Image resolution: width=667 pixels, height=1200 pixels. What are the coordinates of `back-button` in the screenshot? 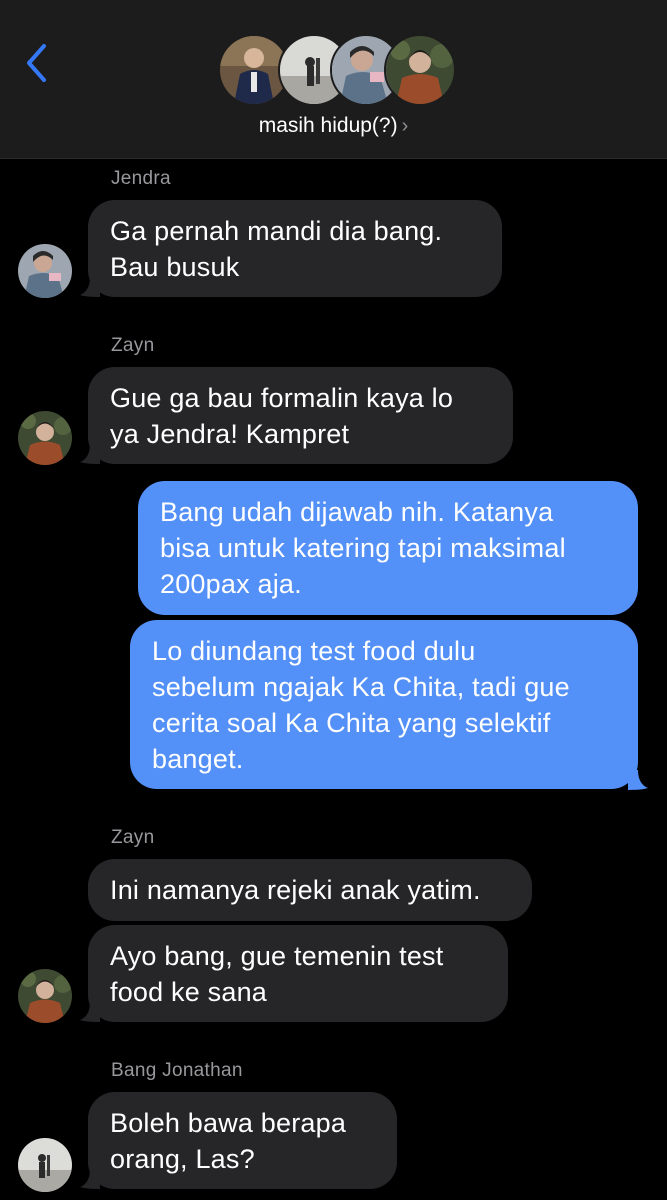 It's located at (36, 63).